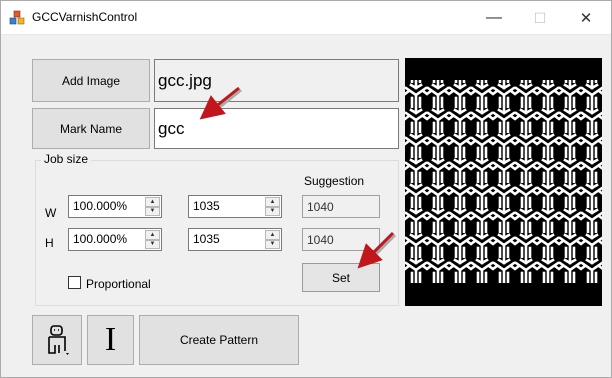  Describe the element at coordinates (17, 17) in the screenshot. I see `app-cubes-icon` at that location.